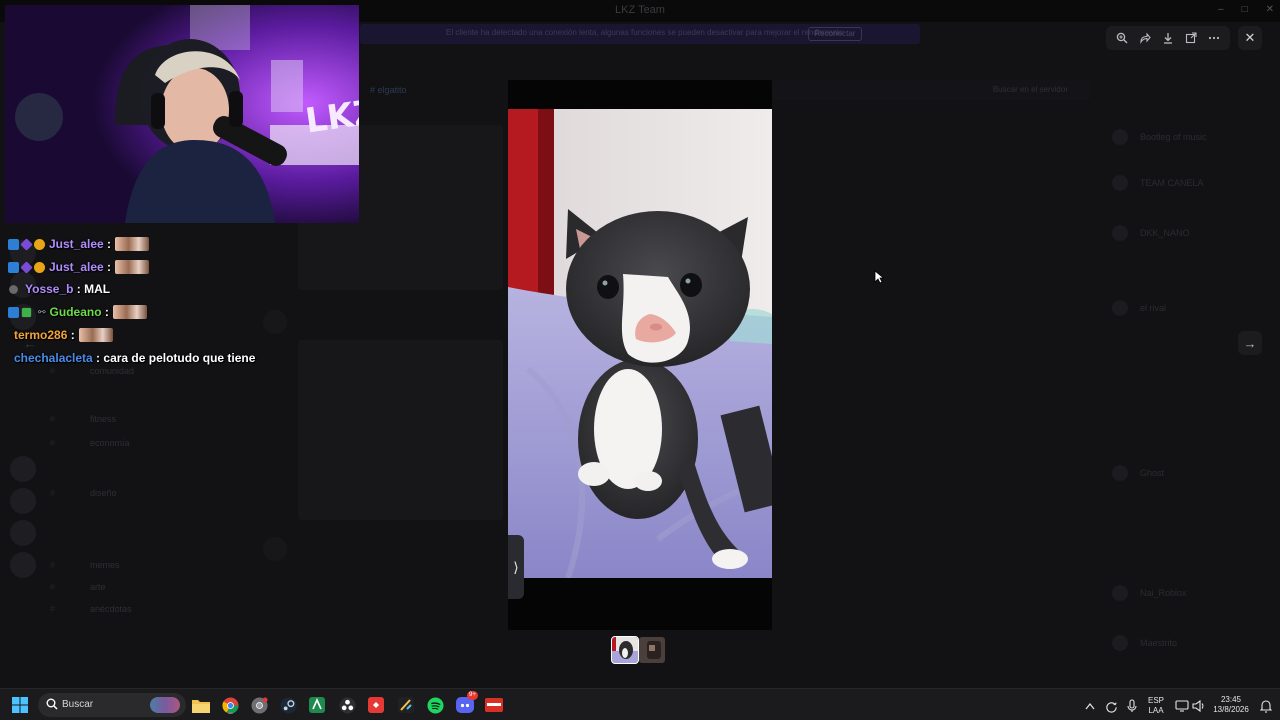  Describe the element at coordinates (145, 444) in the screenshot. I see `channel-item: # economía` at that location.